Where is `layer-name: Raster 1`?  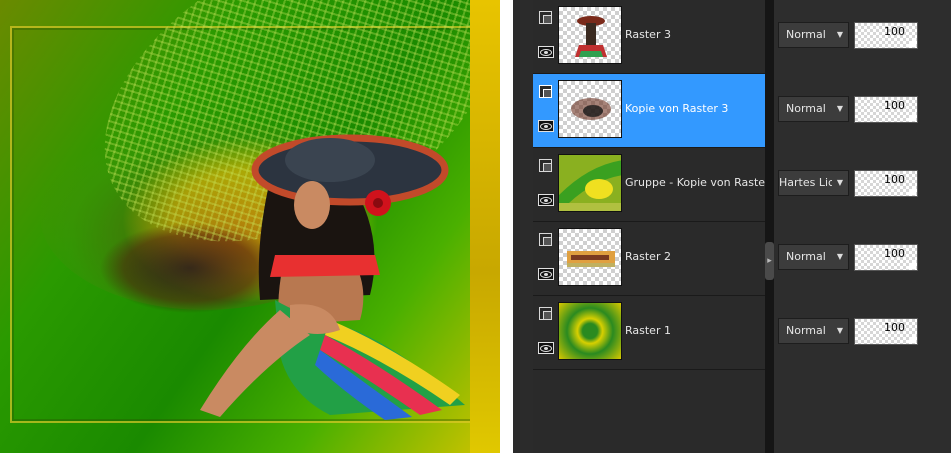
layer-name: Raster 1 is located at coordinates (648, 330).